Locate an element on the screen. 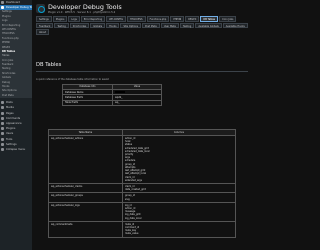 The height and width of the screenshot is (250, 320). comment-icon is located at coordinates (2, 118).